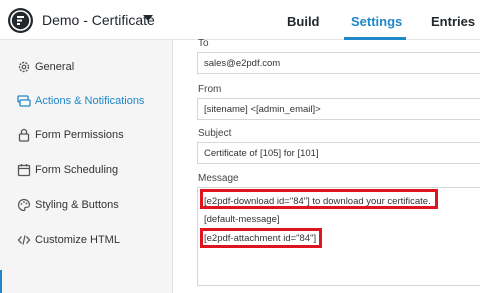 The height and width of the screenshot is (293, 480). I want to click on highlight-box-download, so click(319, 199).